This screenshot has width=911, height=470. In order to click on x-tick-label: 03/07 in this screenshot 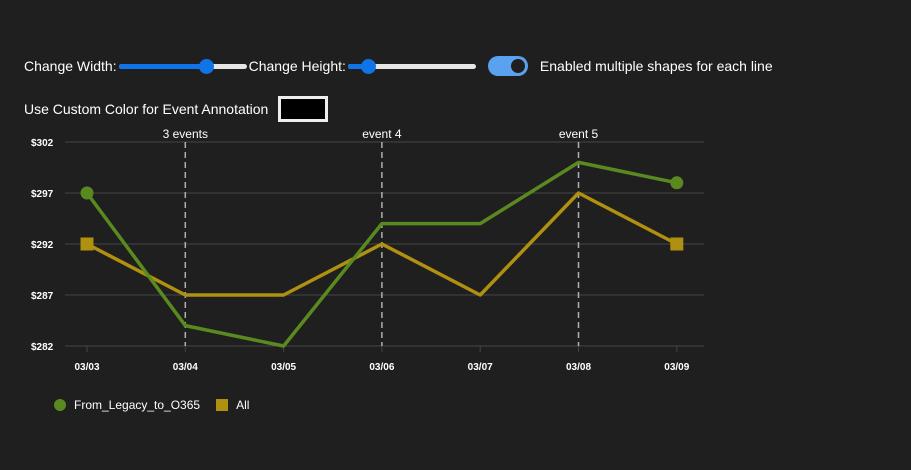, I will do `click(480, 367)`.